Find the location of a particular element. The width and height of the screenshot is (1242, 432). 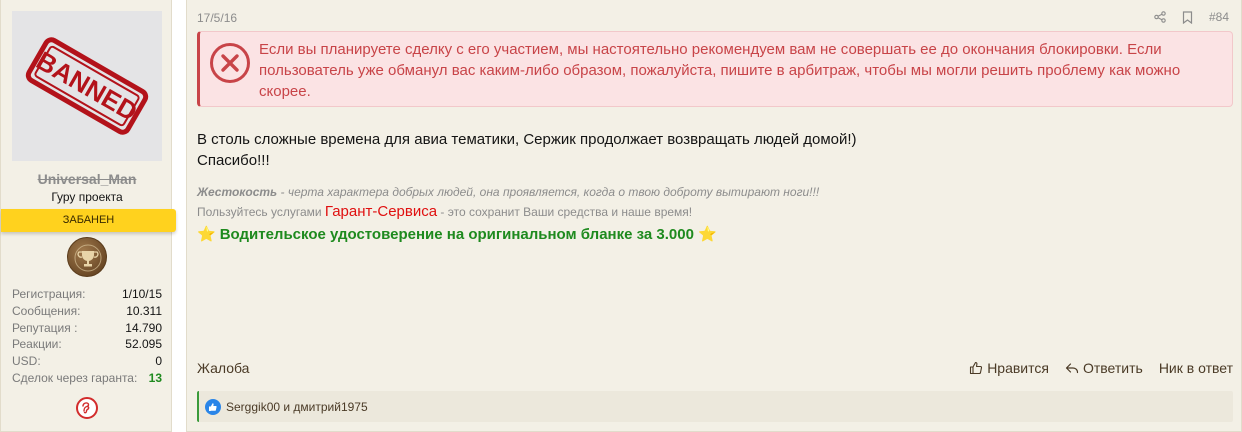

post-footer: Жалоба Нравится Ответить Ник в ответ is located at coordinates (715, 368).